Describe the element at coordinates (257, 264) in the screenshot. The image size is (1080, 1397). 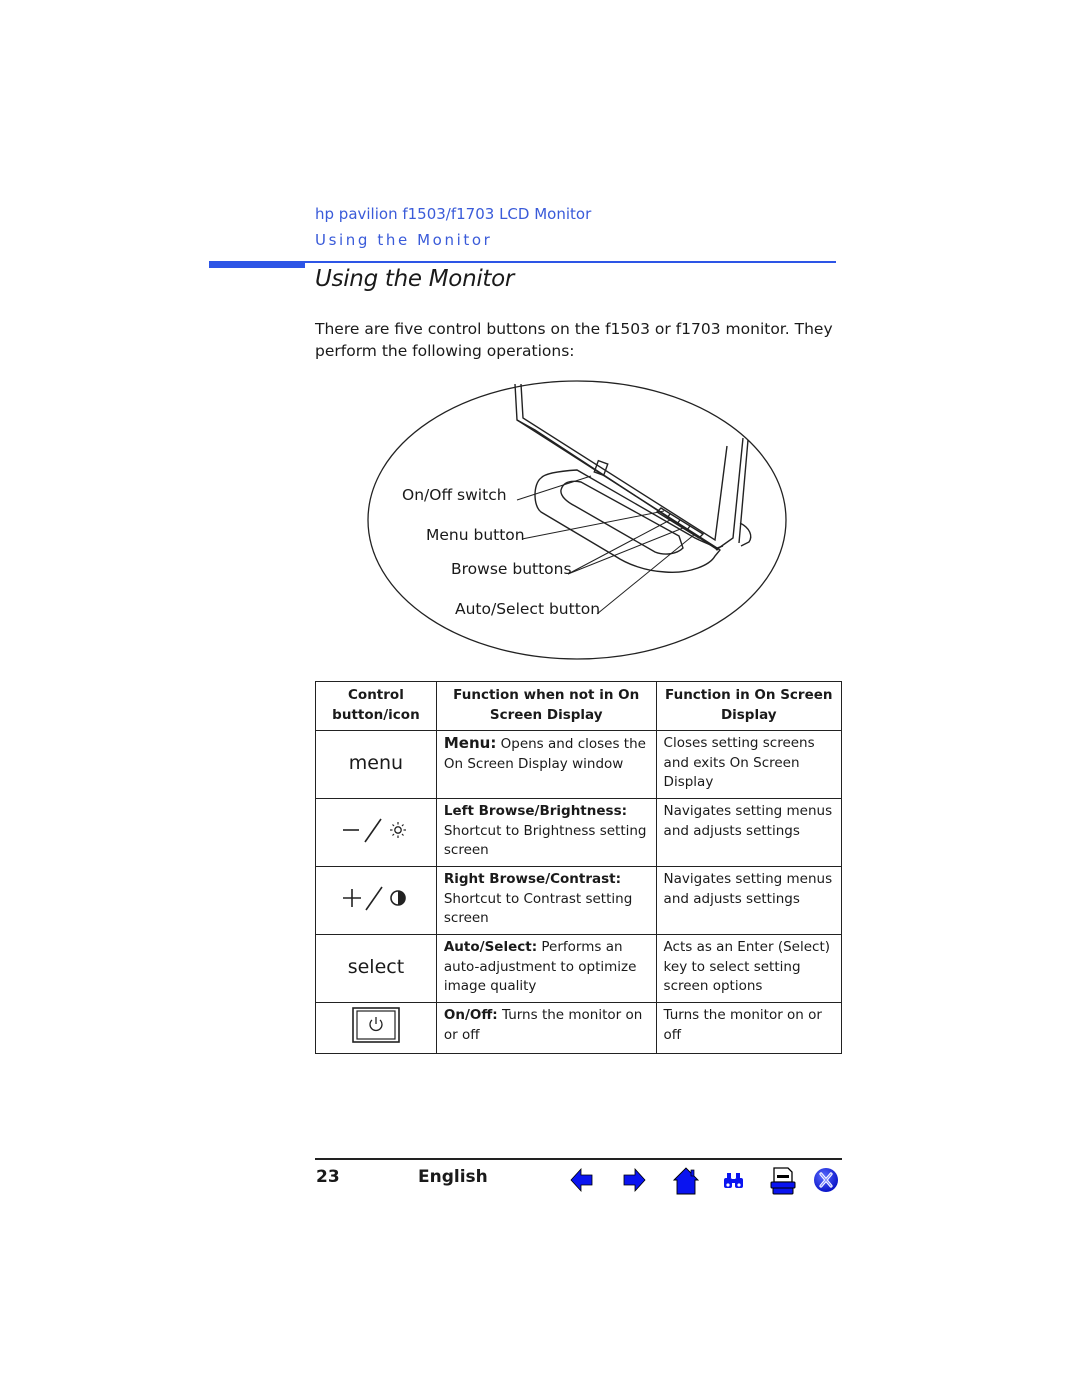
I see `section-marker-bar` at that location.